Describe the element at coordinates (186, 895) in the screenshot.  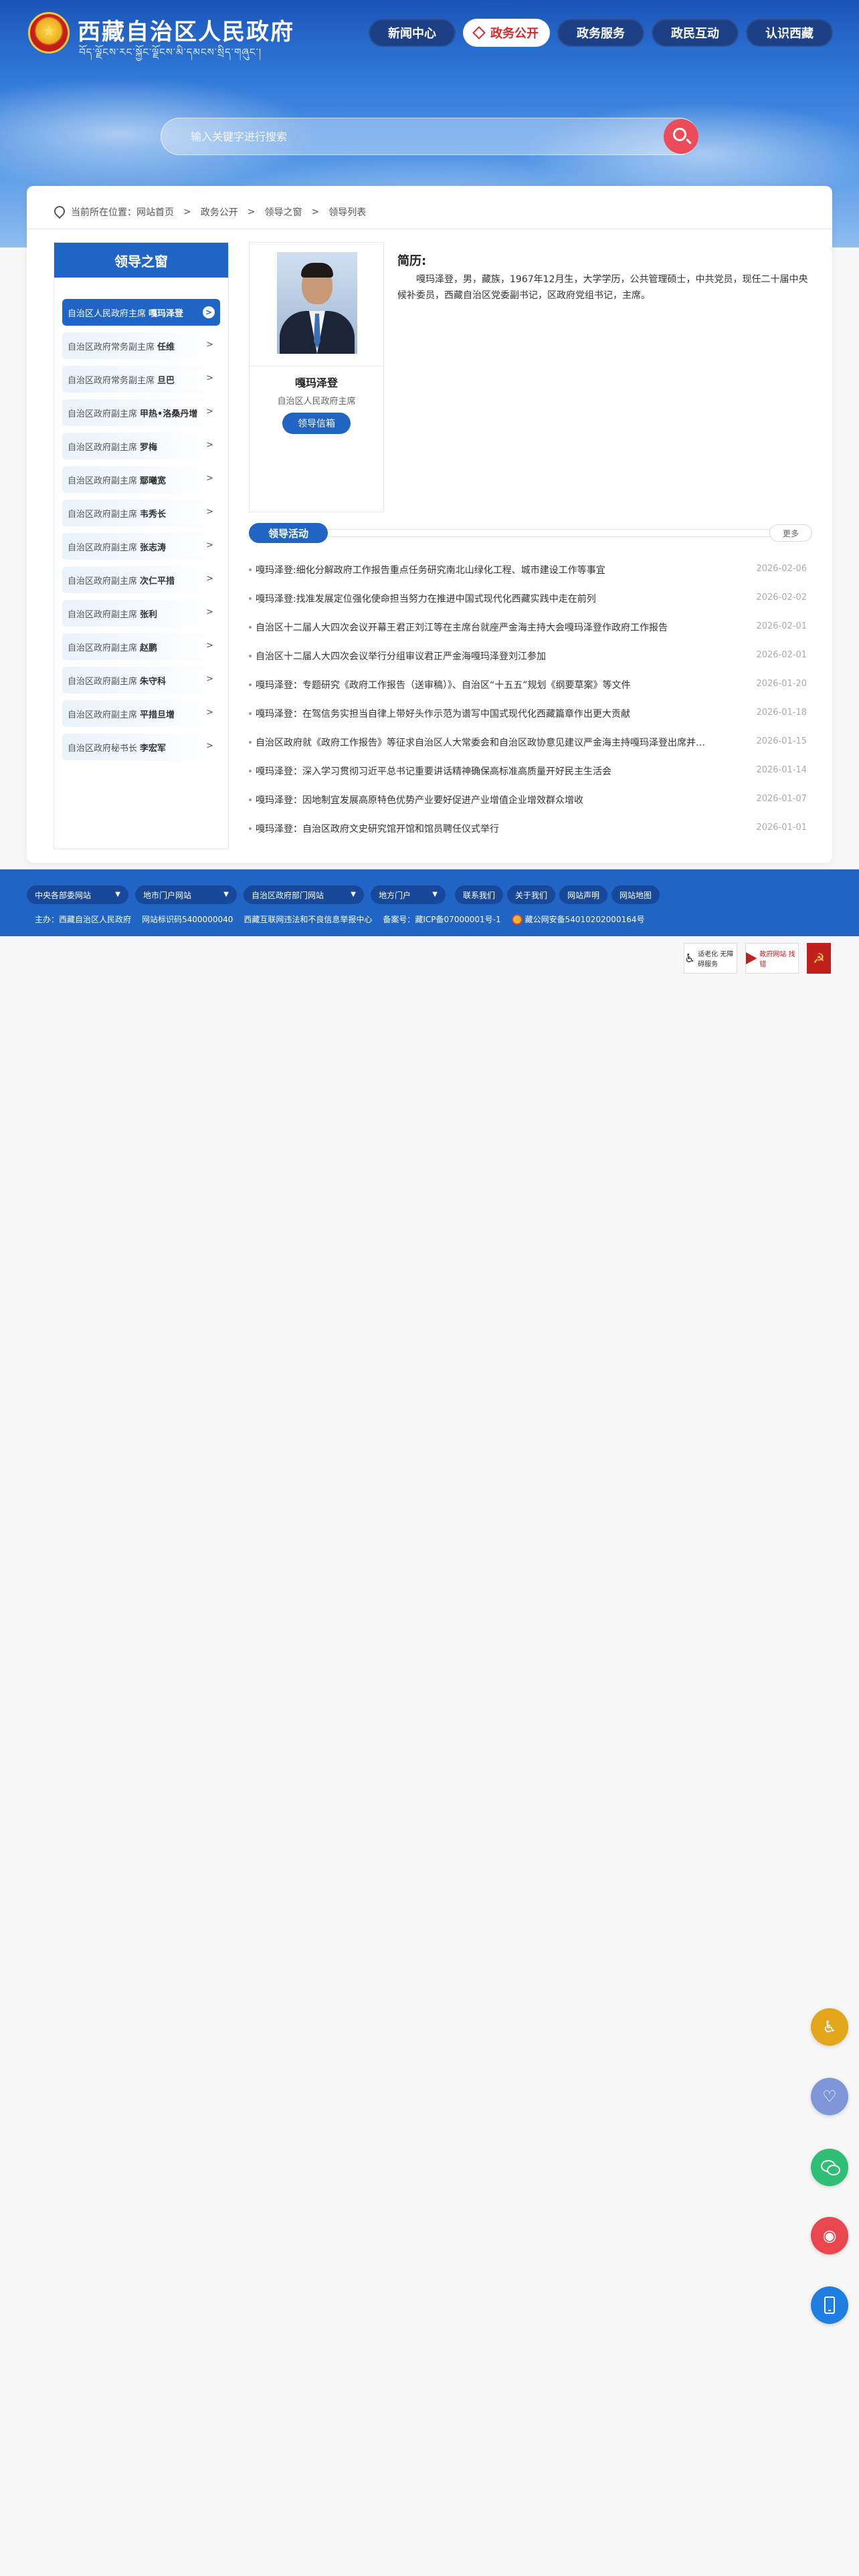
I see `city-portals-select: 地市门户网站 ▼` at that location.